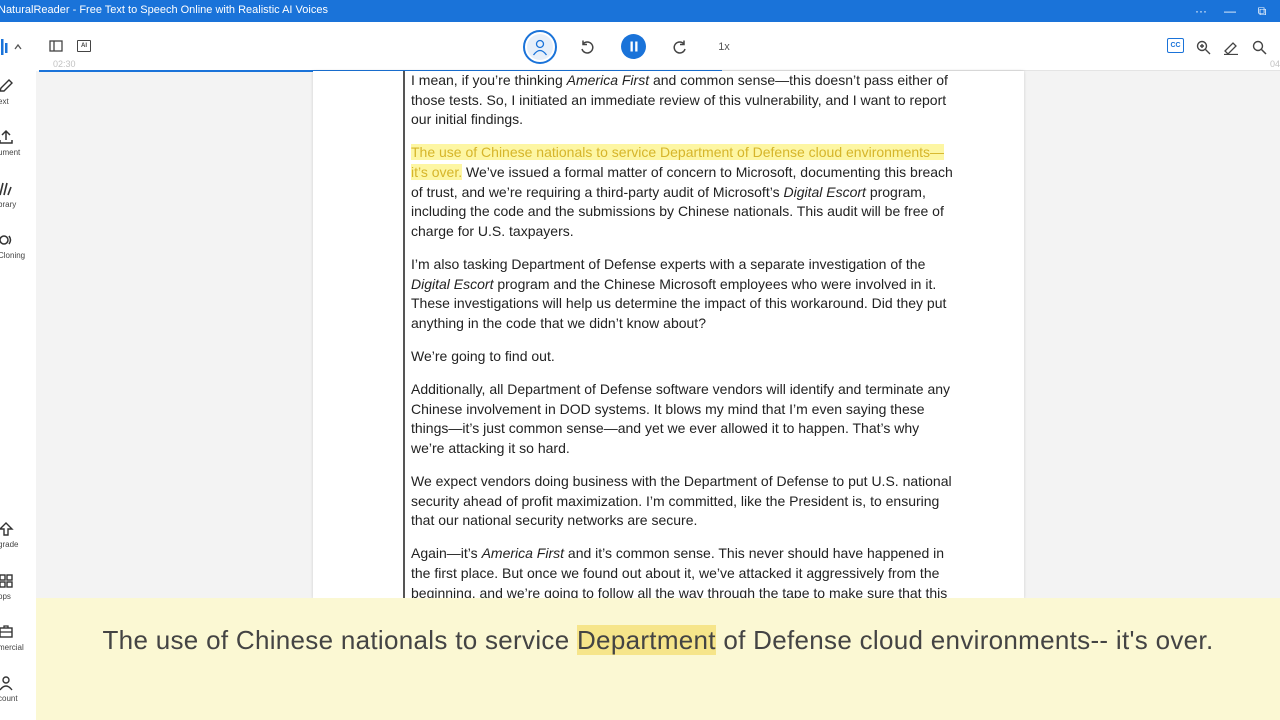  I want to click on rewind-button, so click(587, 47).